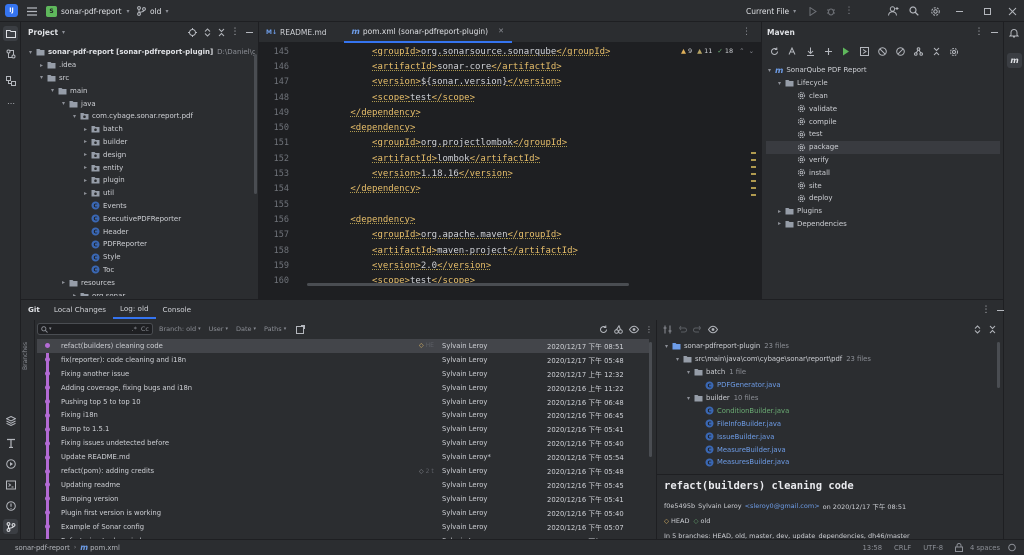  Describe the element at coordinates (139, 129) in the screenshot. I see `project-tree-node: ▸ batch` at that location.